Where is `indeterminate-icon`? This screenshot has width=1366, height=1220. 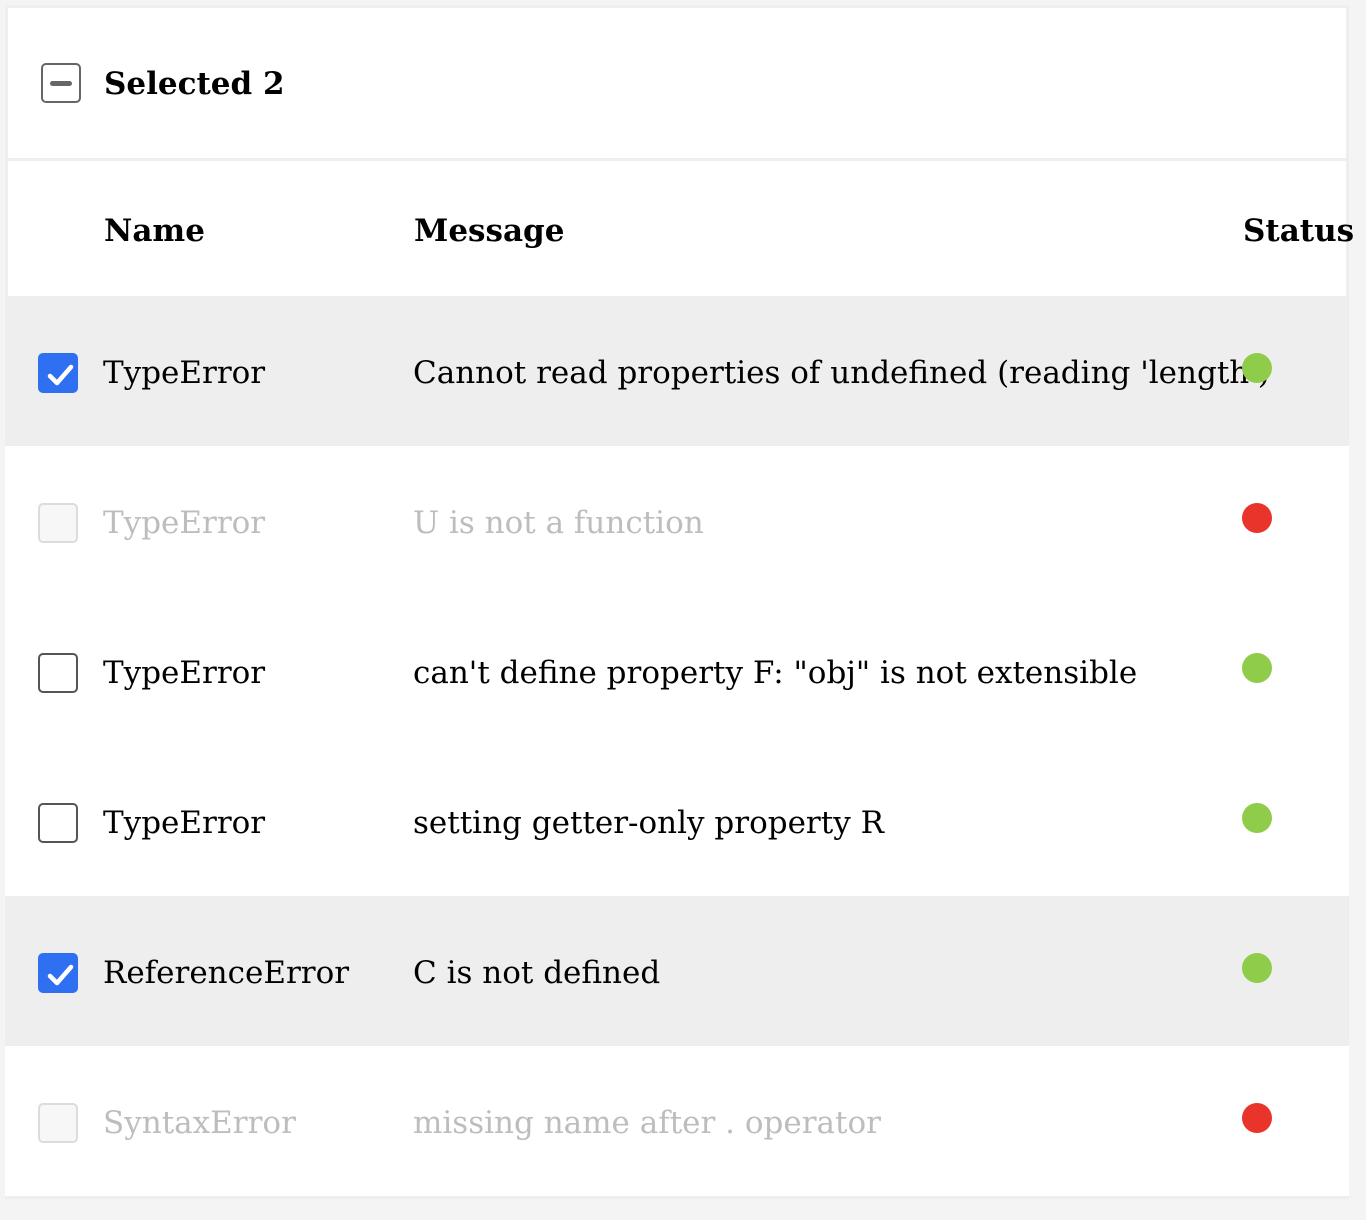
indeterminate-icon is located at coordinates (61, 83).